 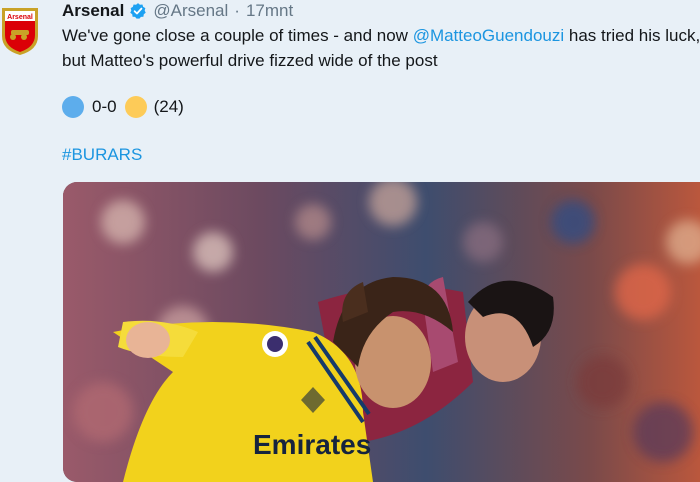 I want to click on match-minute: (24), so click(x=168, y=106).